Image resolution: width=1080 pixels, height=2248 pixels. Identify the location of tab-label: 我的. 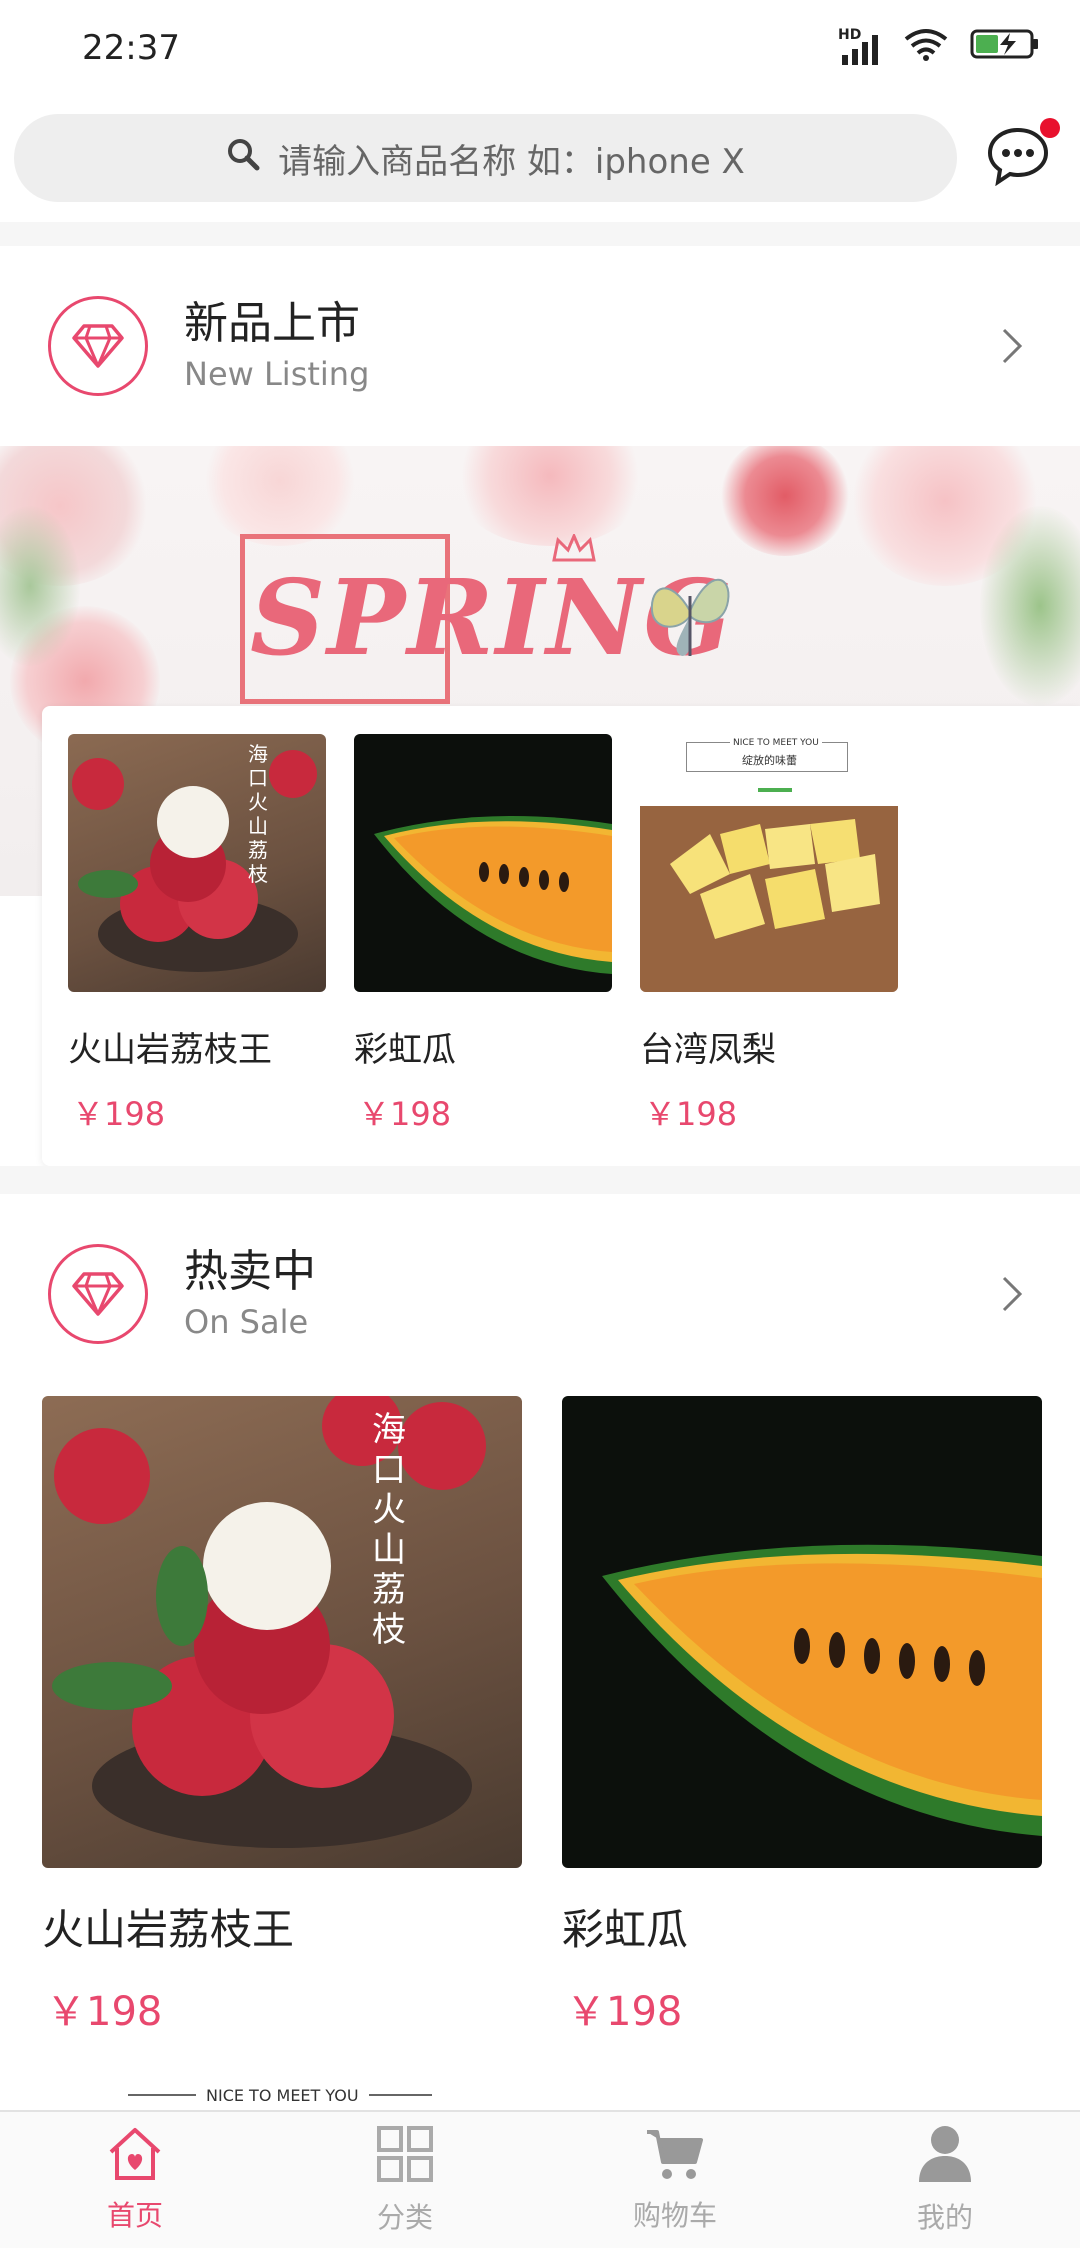
(944, 2217).